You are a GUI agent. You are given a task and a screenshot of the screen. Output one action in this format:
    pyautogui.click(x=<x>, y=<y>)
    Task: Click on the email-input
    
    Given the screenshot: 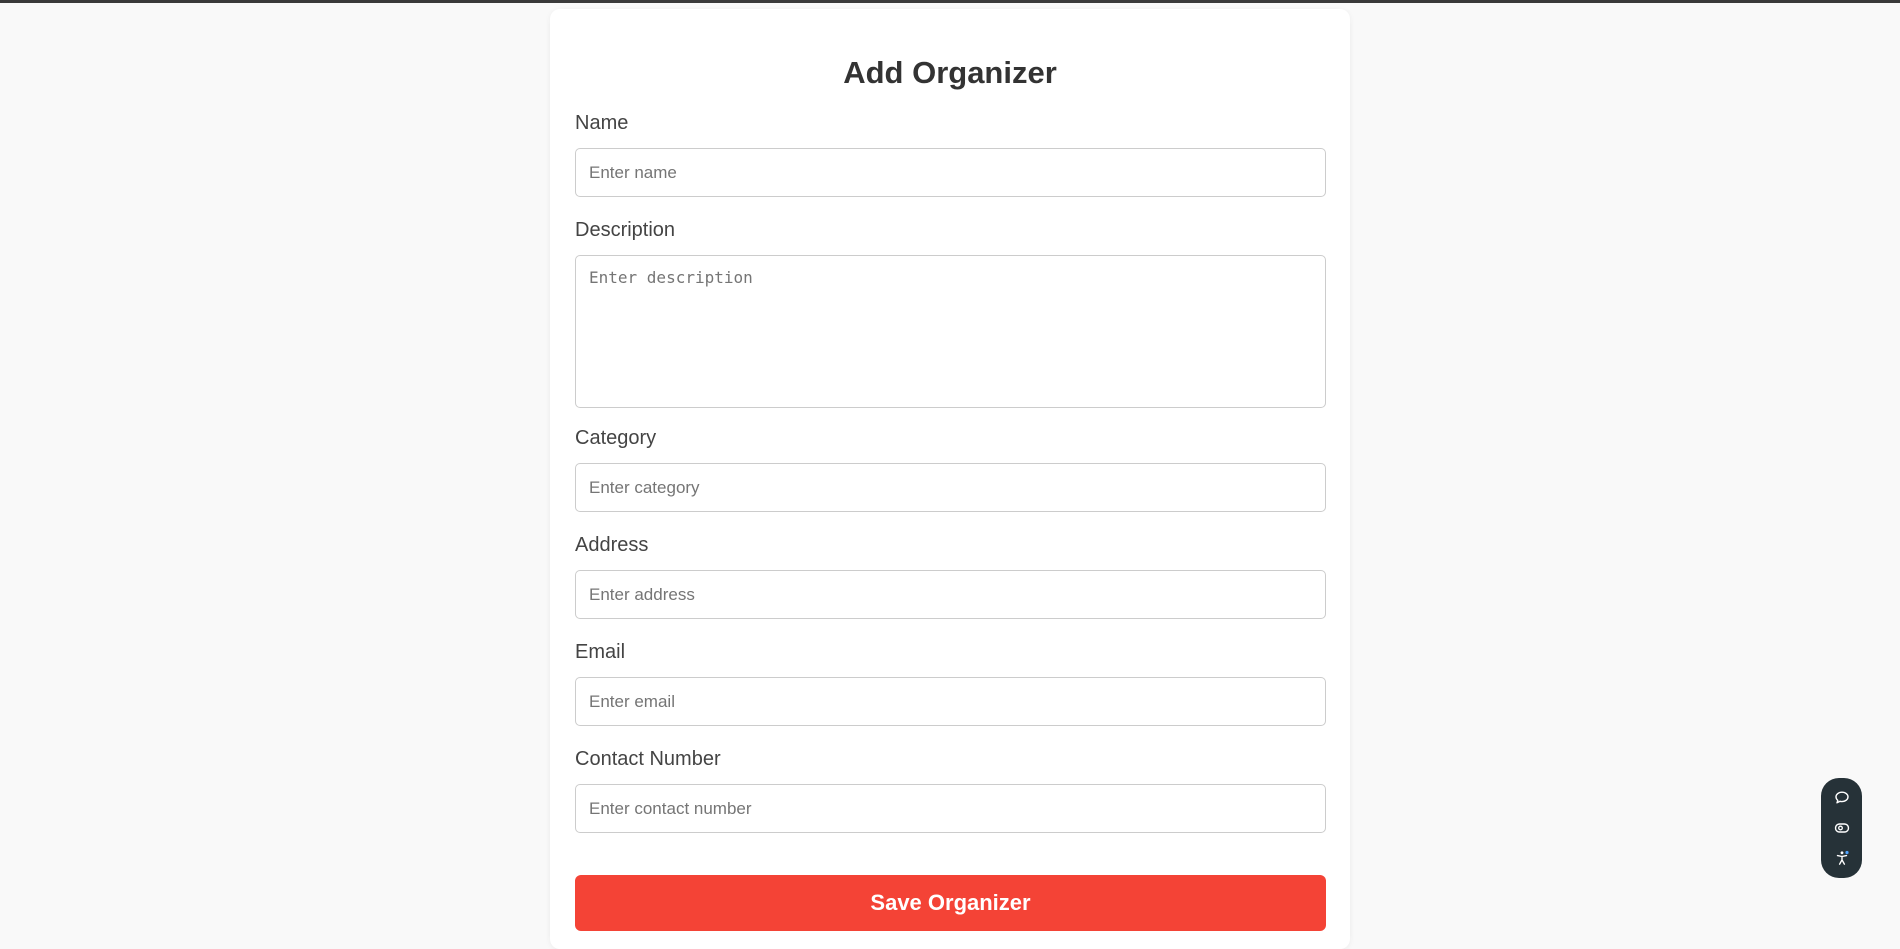 What is the action you would take?
    pyautogui.click(x=950, y=701)
    